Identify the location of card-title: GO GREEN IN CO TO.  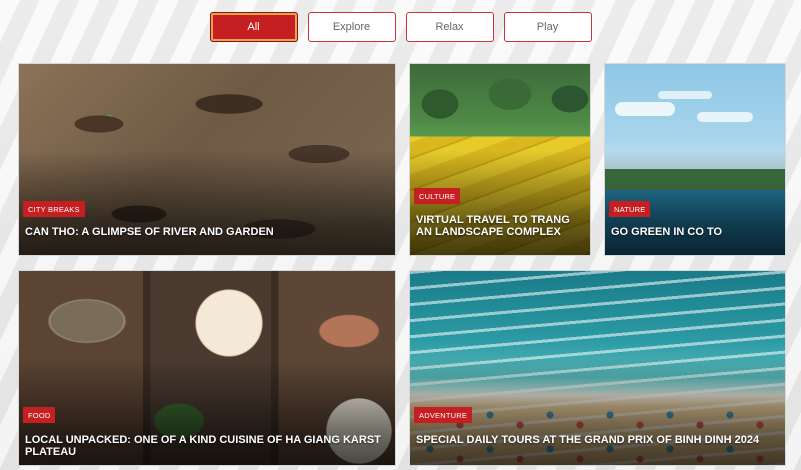
(667, 232).